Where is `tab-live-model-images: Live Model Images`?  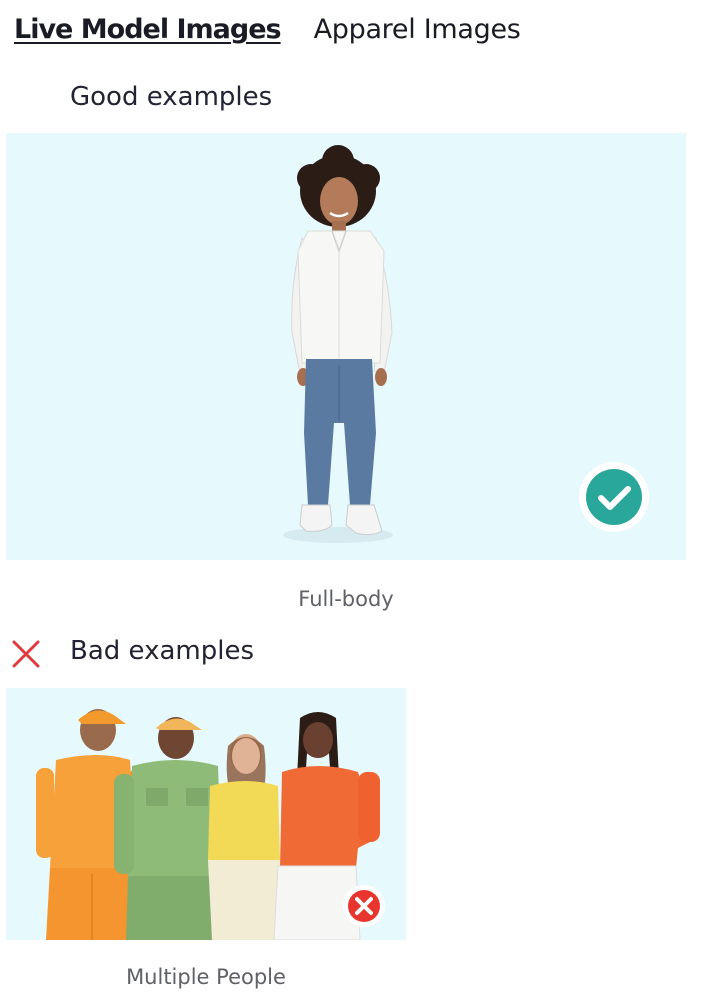 tab-live-model-images: Live Model Images is located at coordinates (148, 29).